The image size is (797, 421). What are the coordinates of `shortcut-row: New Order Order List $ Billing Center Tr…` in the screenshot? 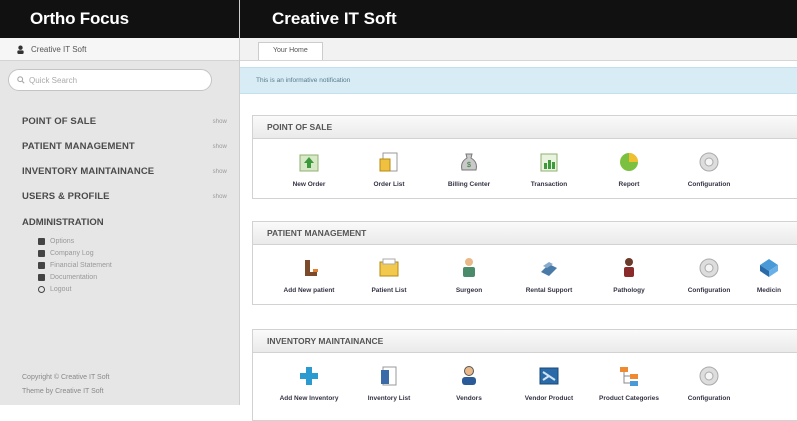 It's located at (525, 163).